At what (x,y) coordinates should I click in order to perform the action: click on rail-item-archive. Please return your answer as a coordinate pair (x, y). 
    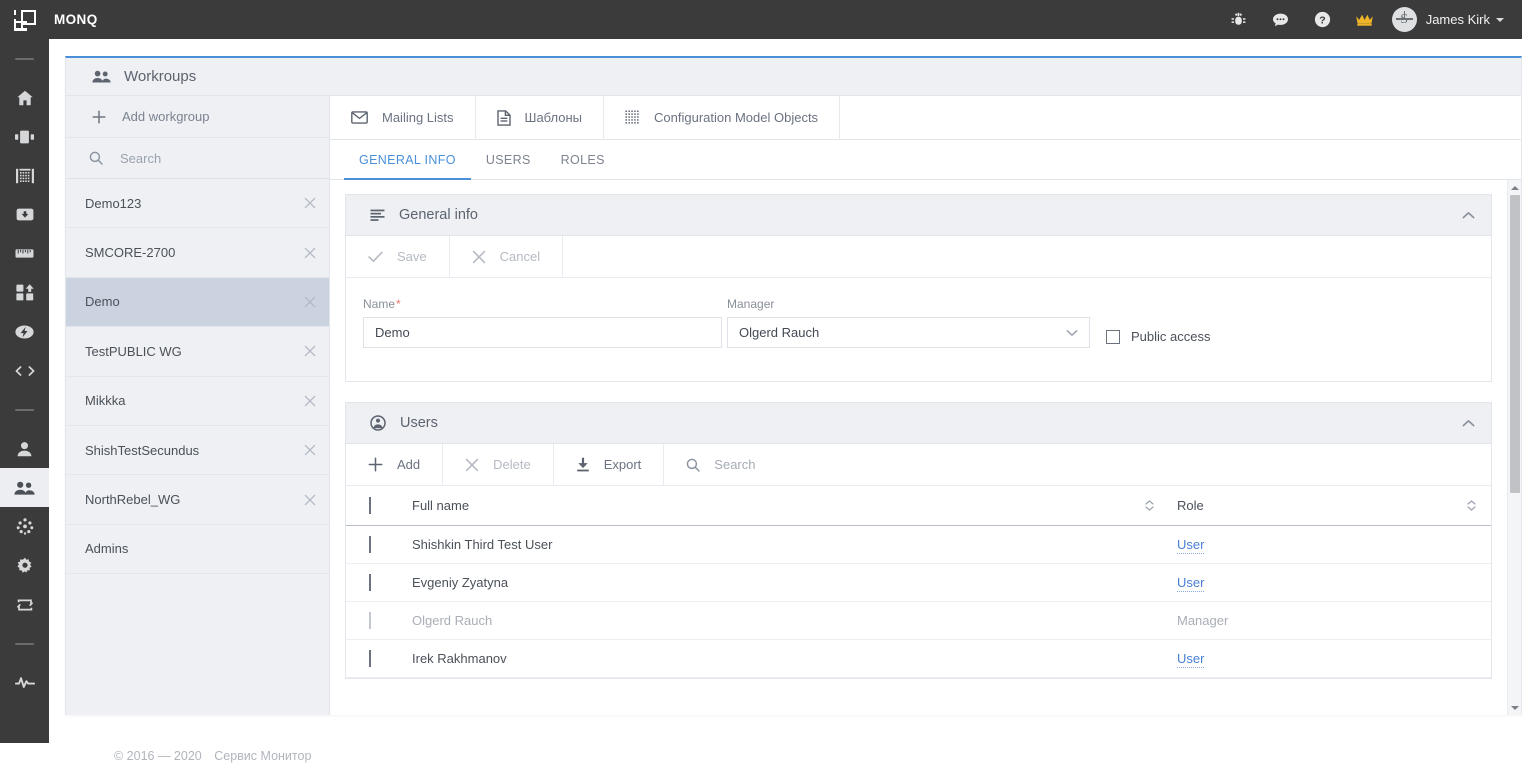
    Looking at the image, I should click on (24, 214).